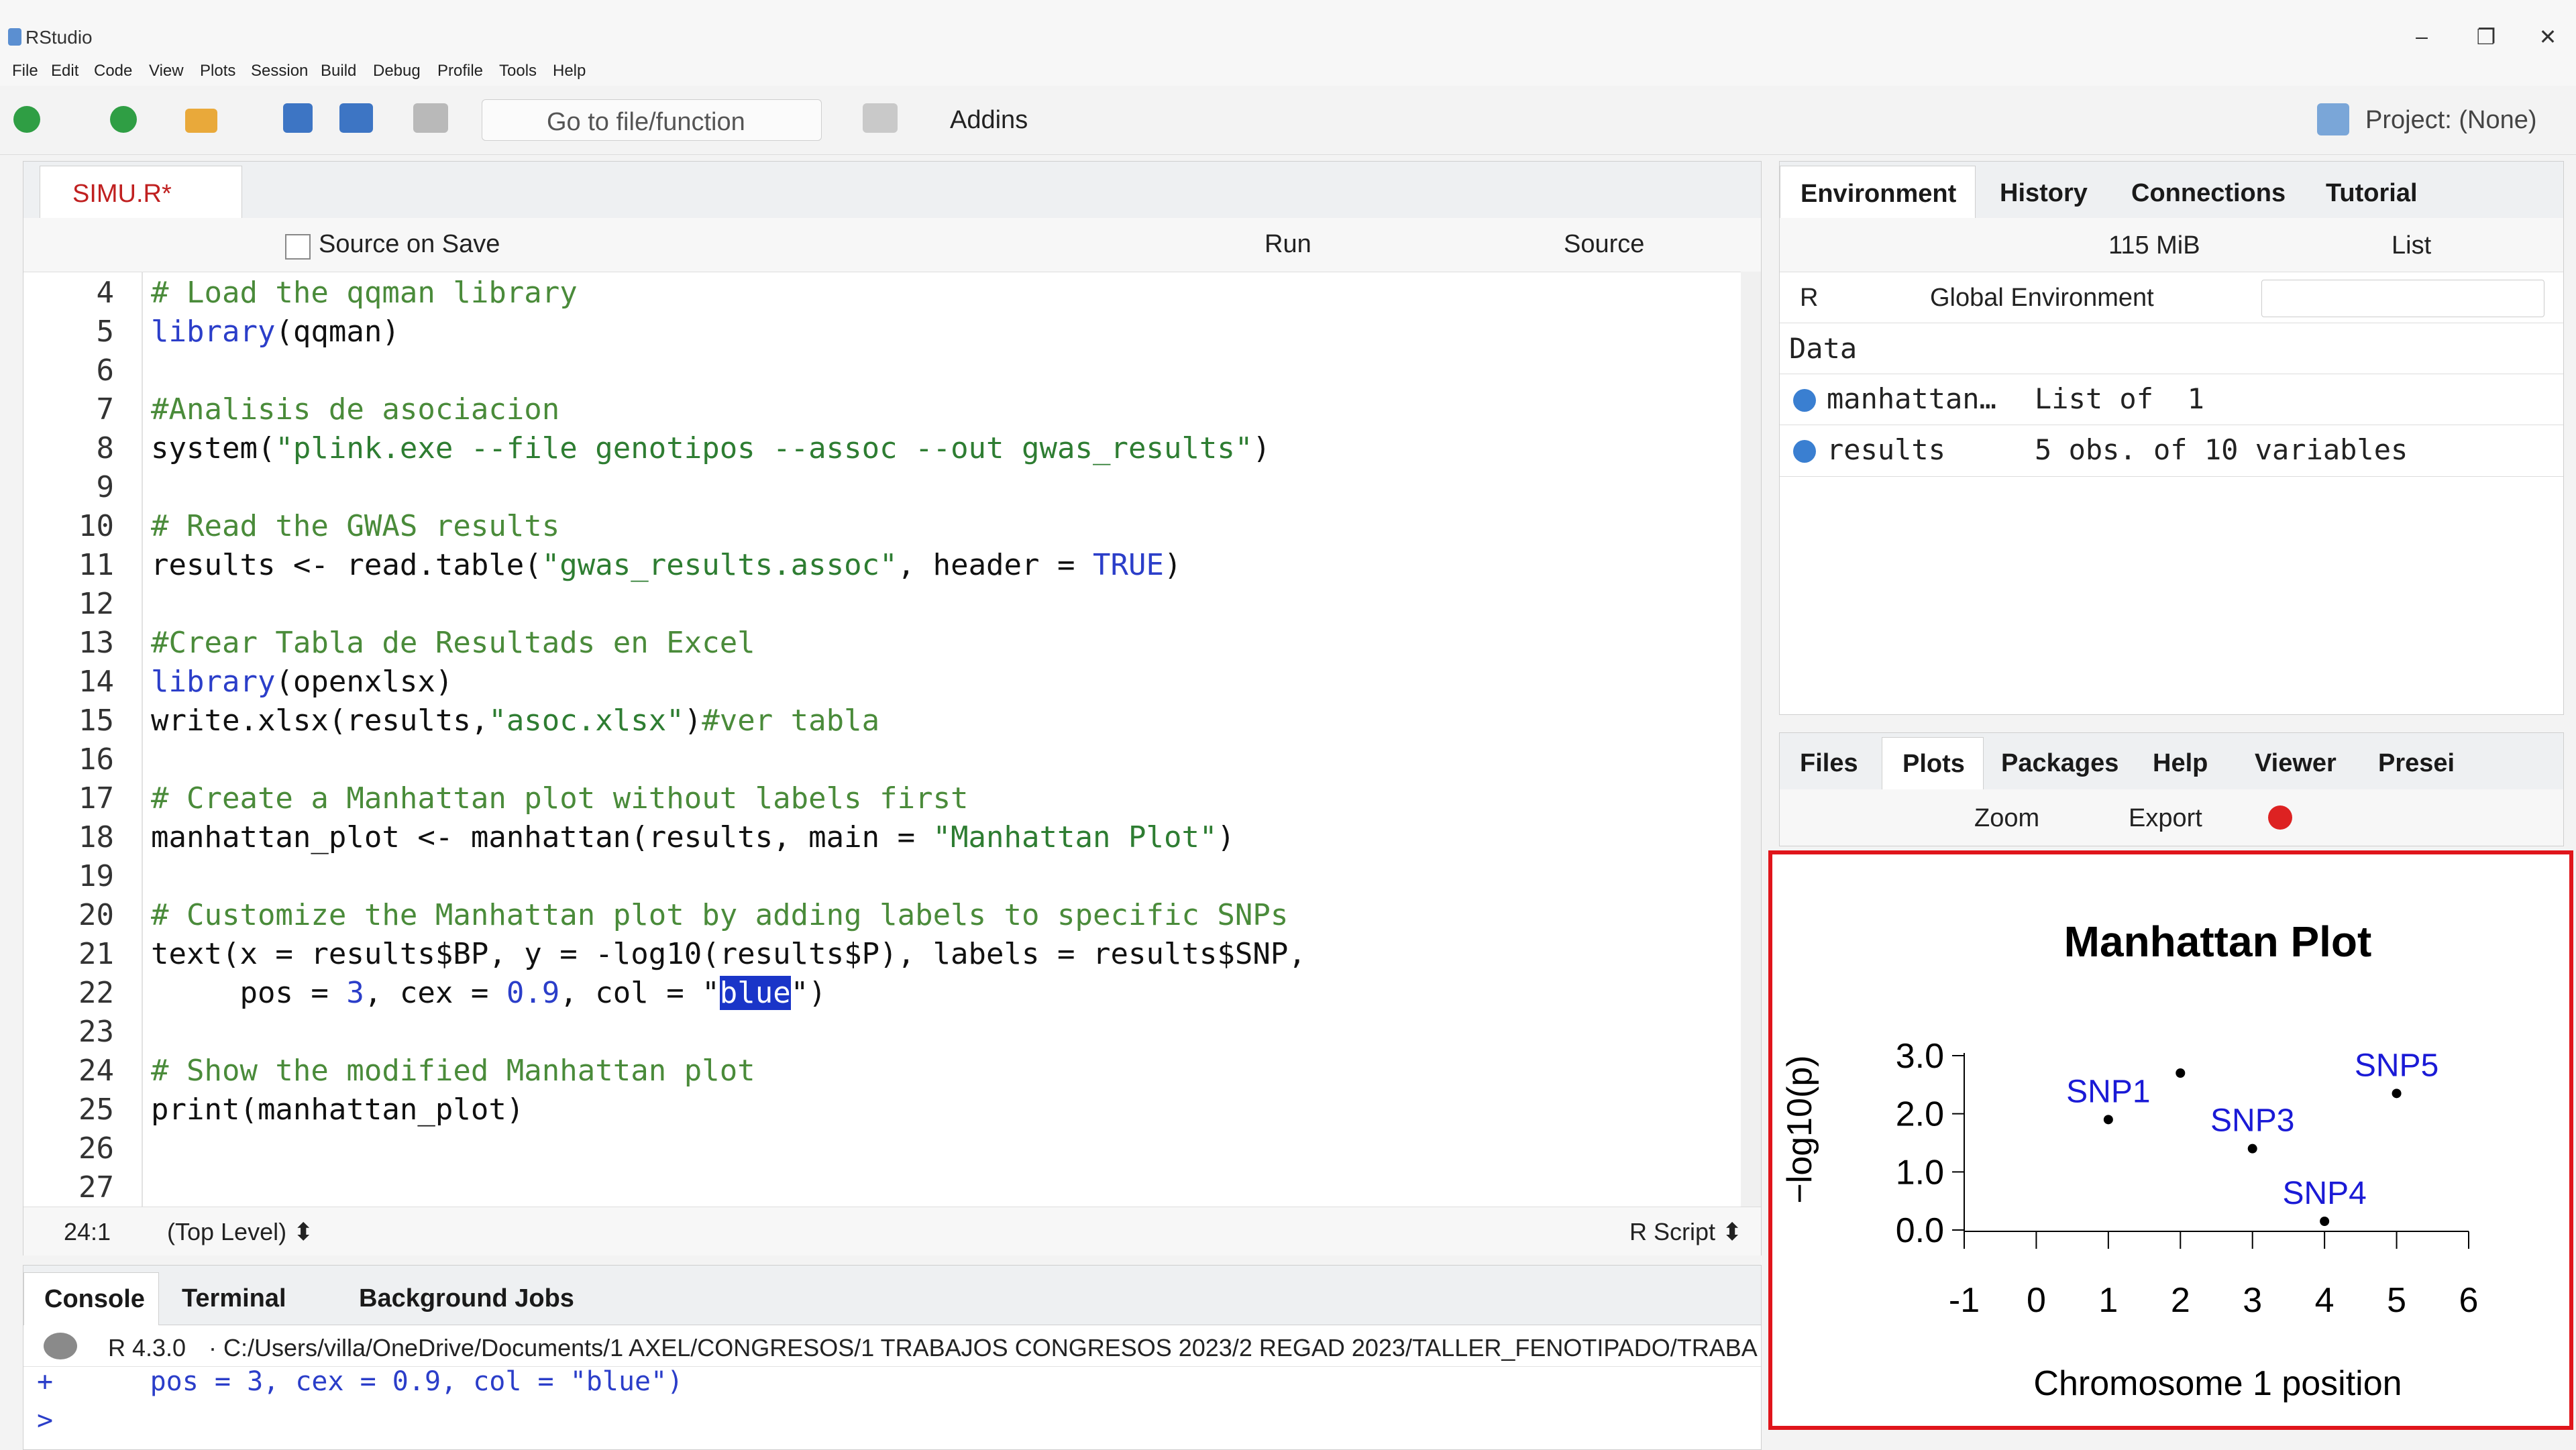  Describe the element at coordinates (1288, 244) in the screenshot. I see `run-button: Run` at that location.